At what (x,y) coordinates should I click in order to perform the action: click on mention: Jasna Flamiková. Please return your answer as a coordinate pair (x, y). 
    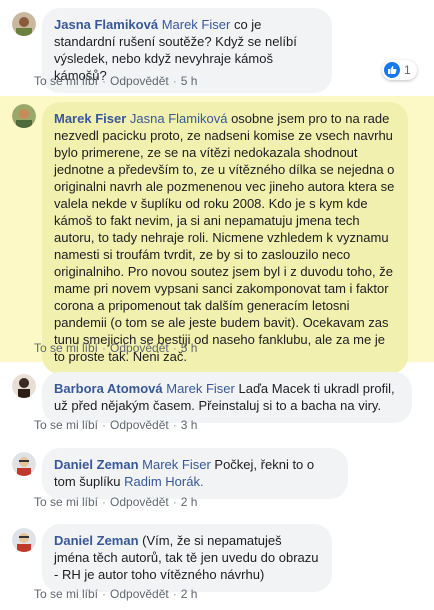
    Looking at the image, I should click on (179, 118).